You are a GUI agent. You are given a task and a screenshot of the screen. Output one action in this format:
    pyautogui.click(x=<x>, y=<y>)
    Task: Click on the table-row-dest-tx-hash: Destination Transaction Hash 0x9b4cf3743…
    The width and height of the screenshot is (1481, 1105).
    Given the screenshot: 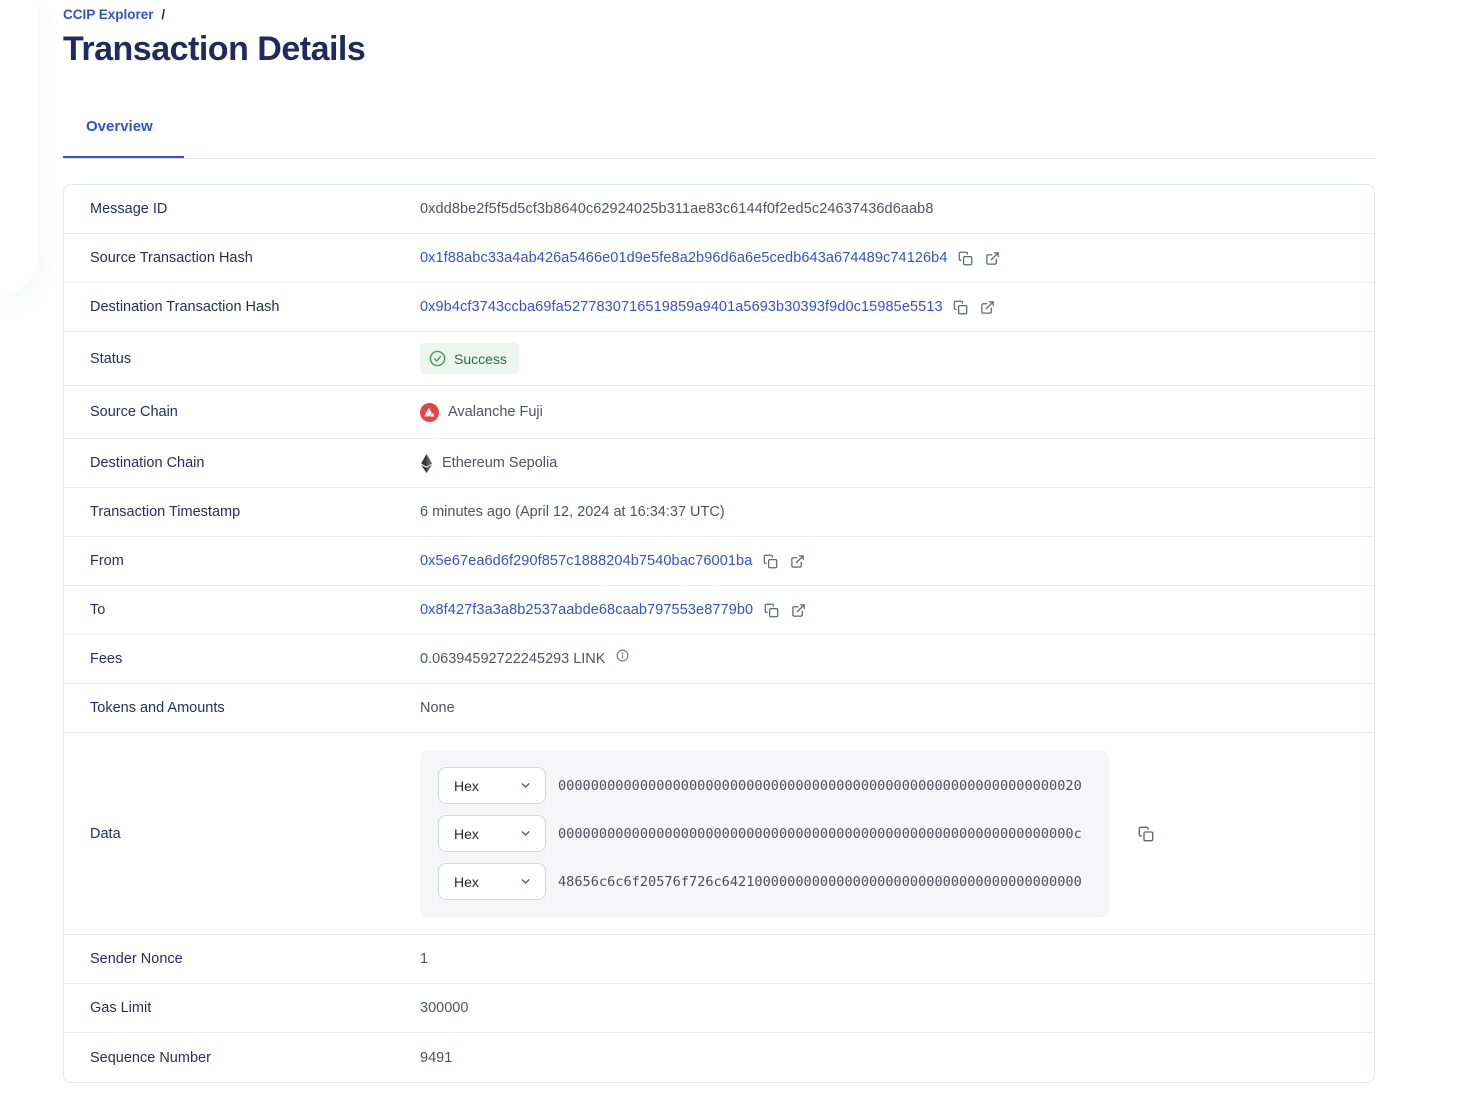 What is the action you would take?
    pyautogui.click(x=719, y=307)
    